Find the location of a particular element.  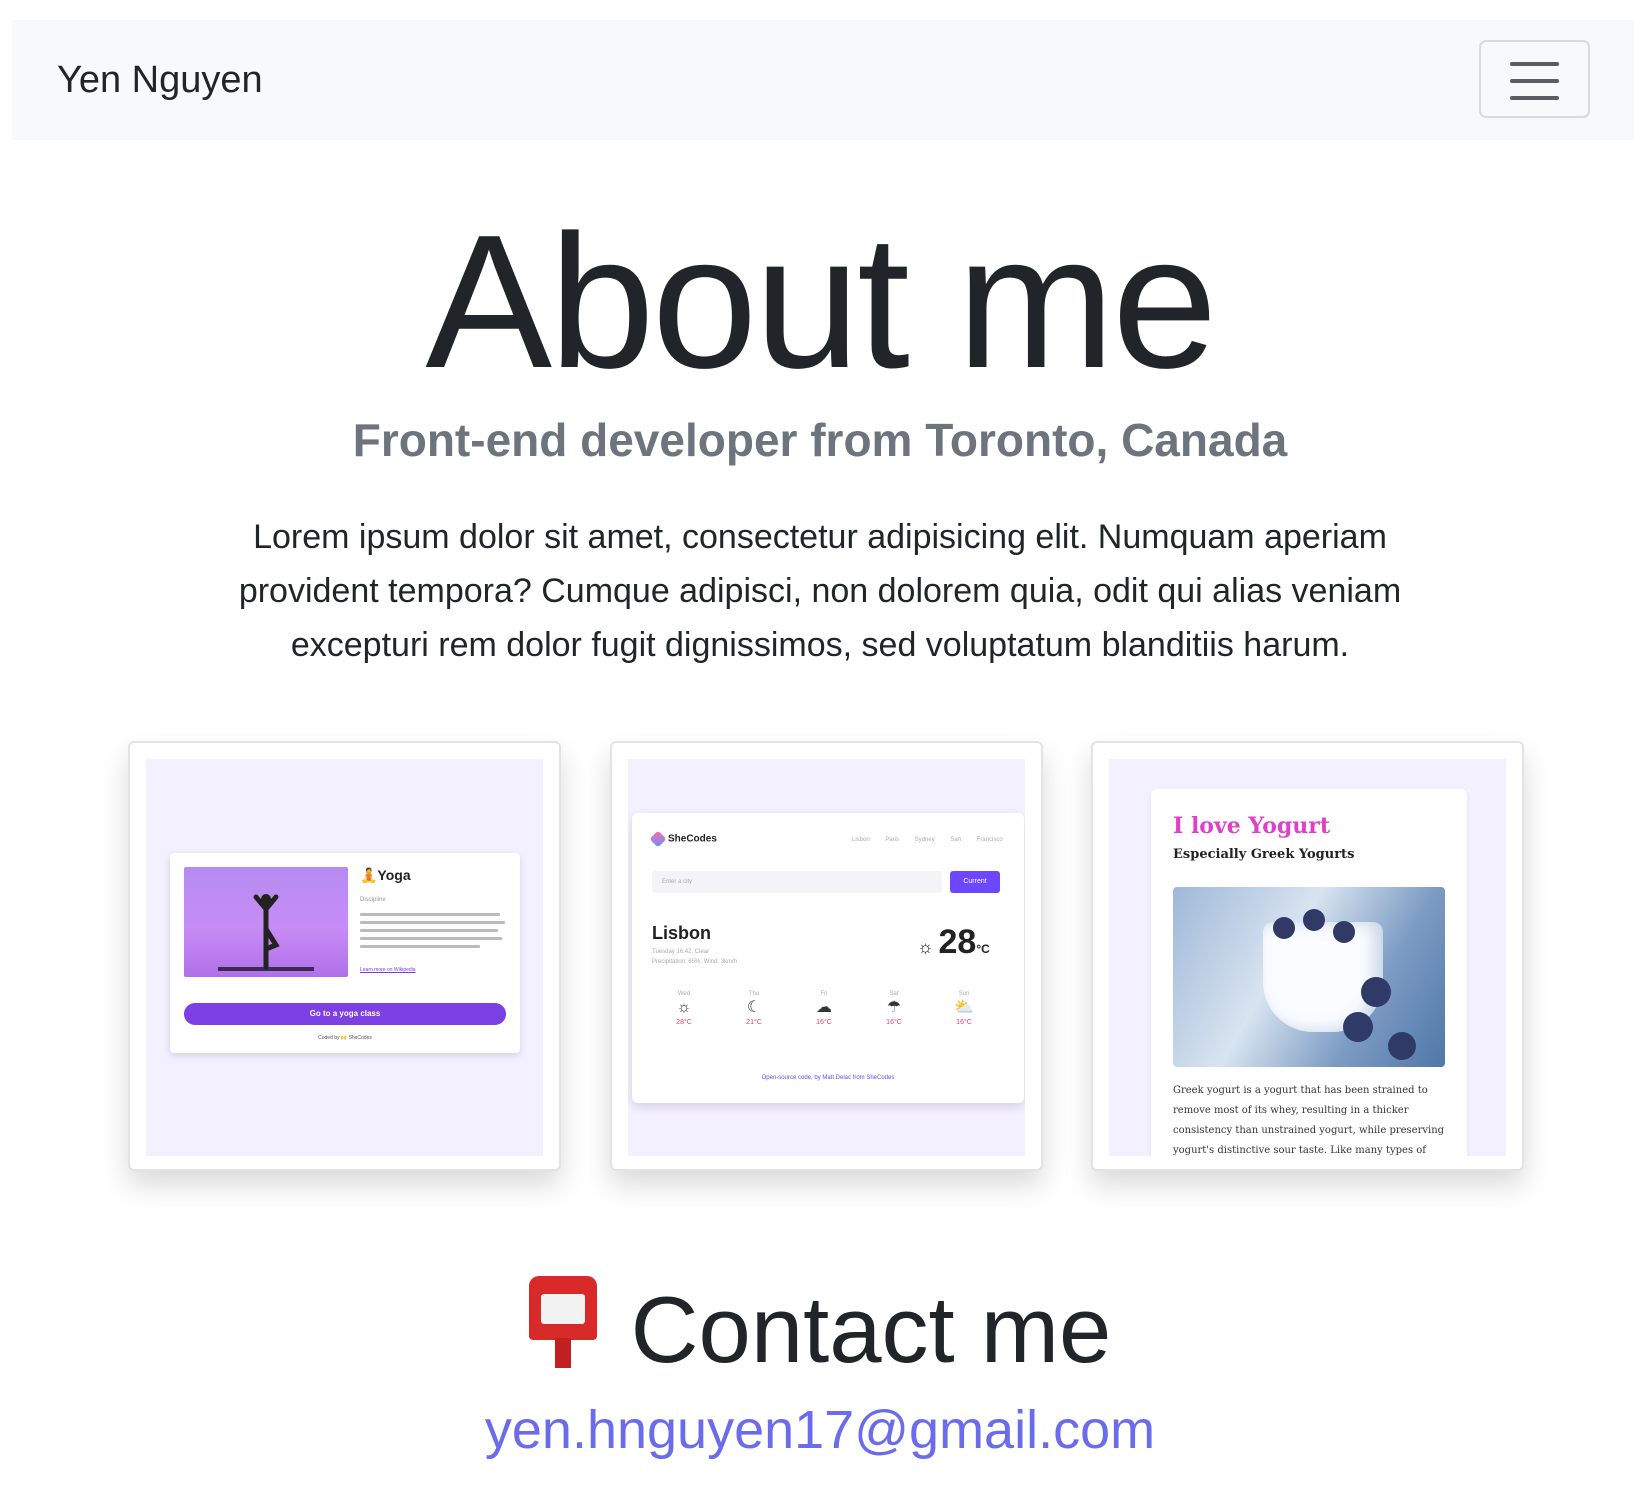

yogurt-image is located at coordinates (1309, 977).